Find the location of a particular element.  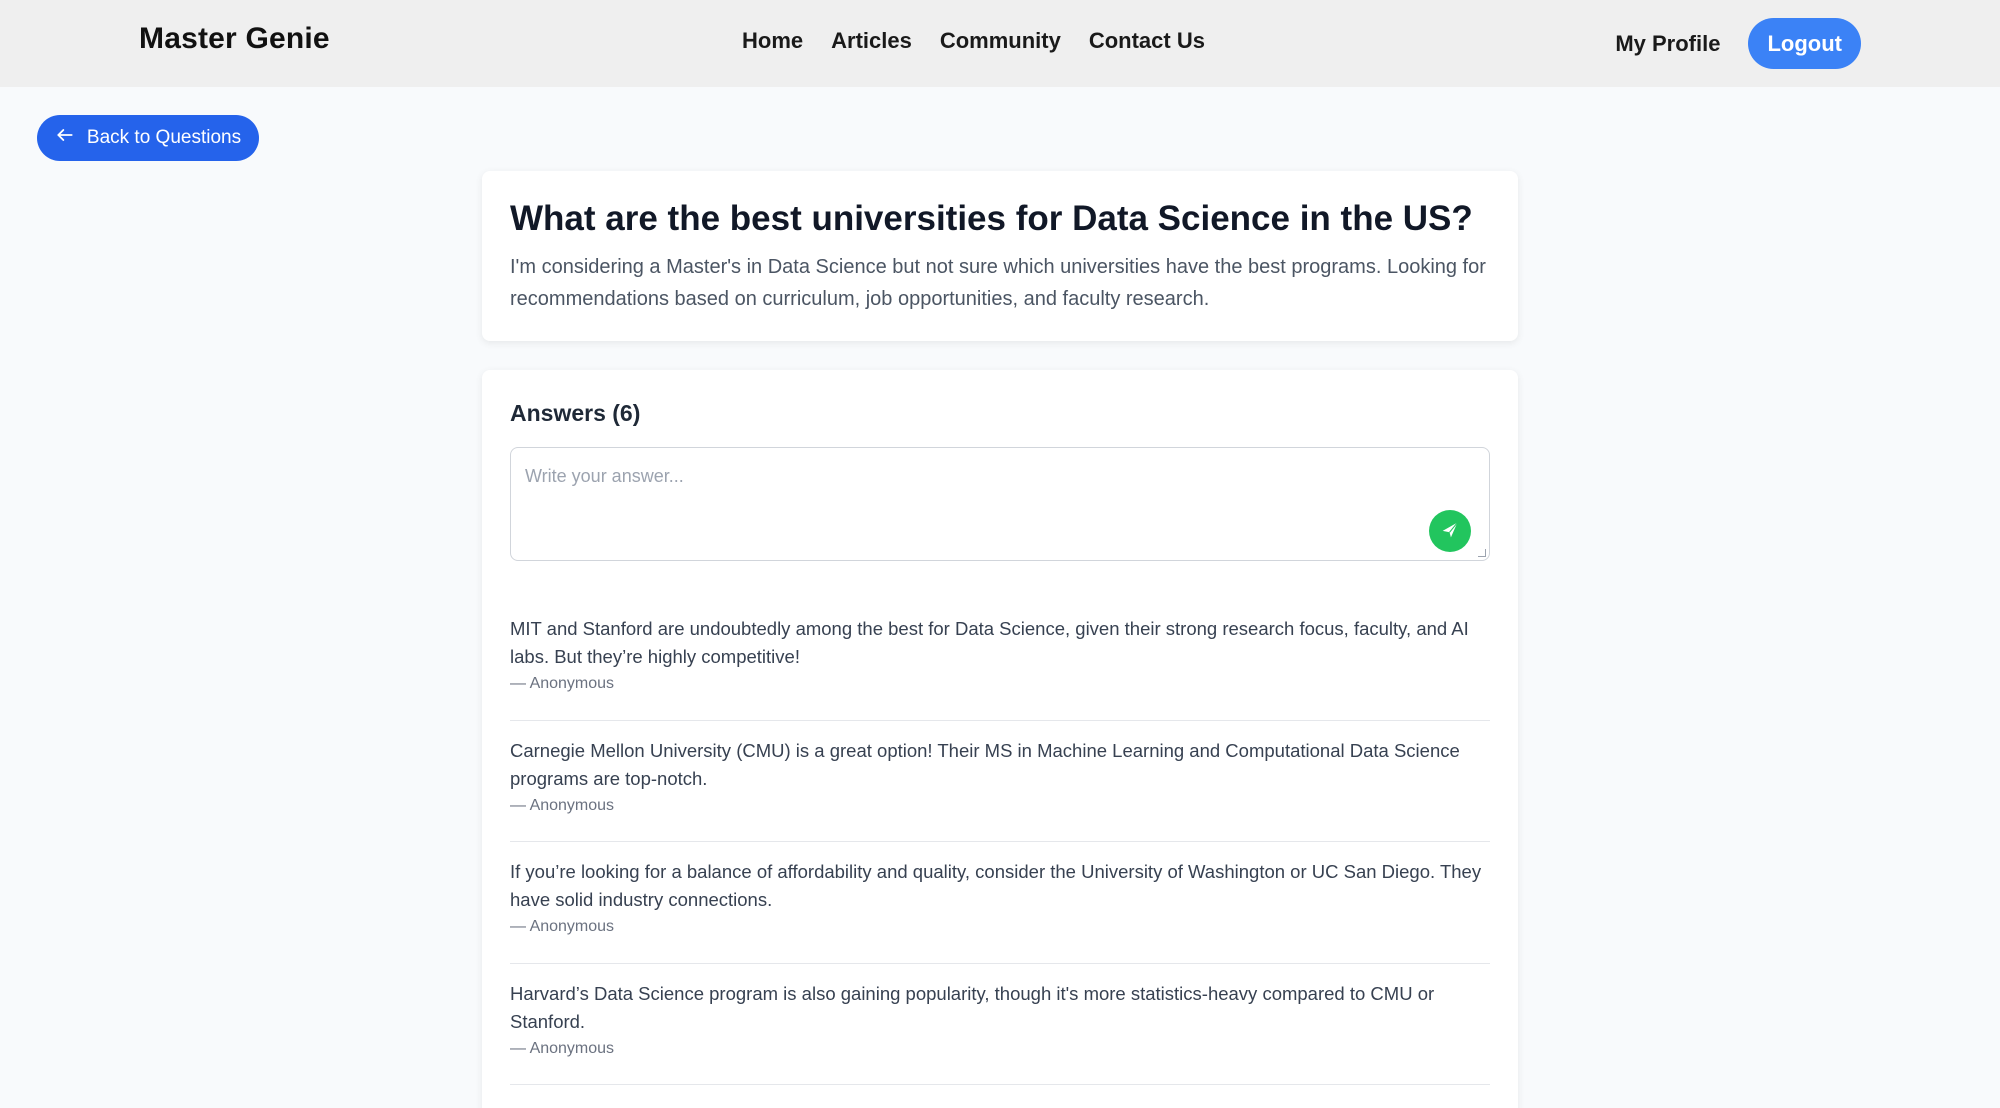

answer-input is located at coordinates (1000, 504).